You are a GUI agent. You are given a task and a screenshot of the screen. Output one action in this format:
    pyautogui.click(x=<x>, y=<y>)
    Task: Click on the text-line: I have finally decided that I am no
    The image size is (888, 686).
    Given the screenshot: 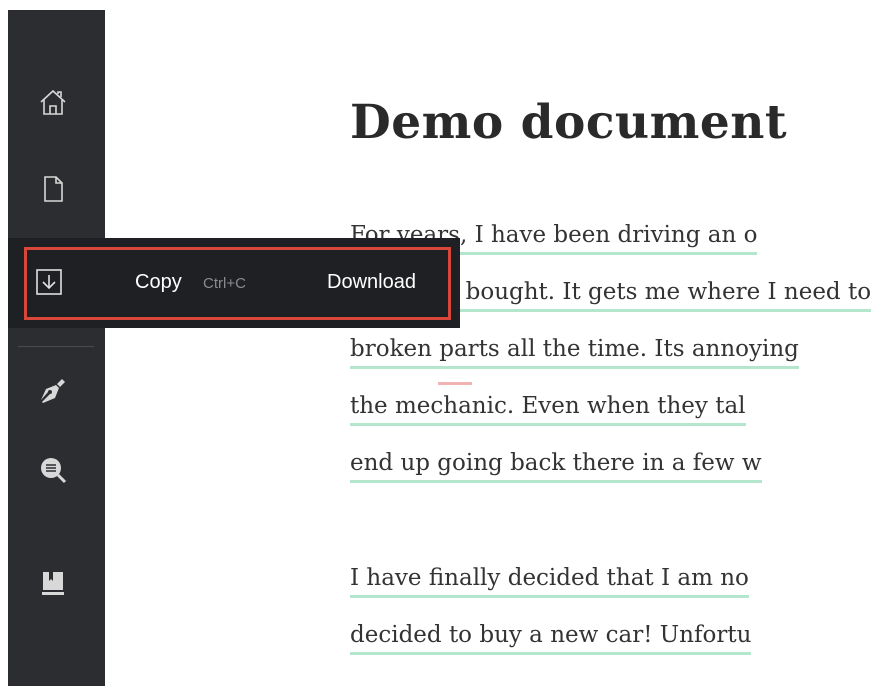 What is the action you would take?
    pyautogui.click(x=619, y=593)
    